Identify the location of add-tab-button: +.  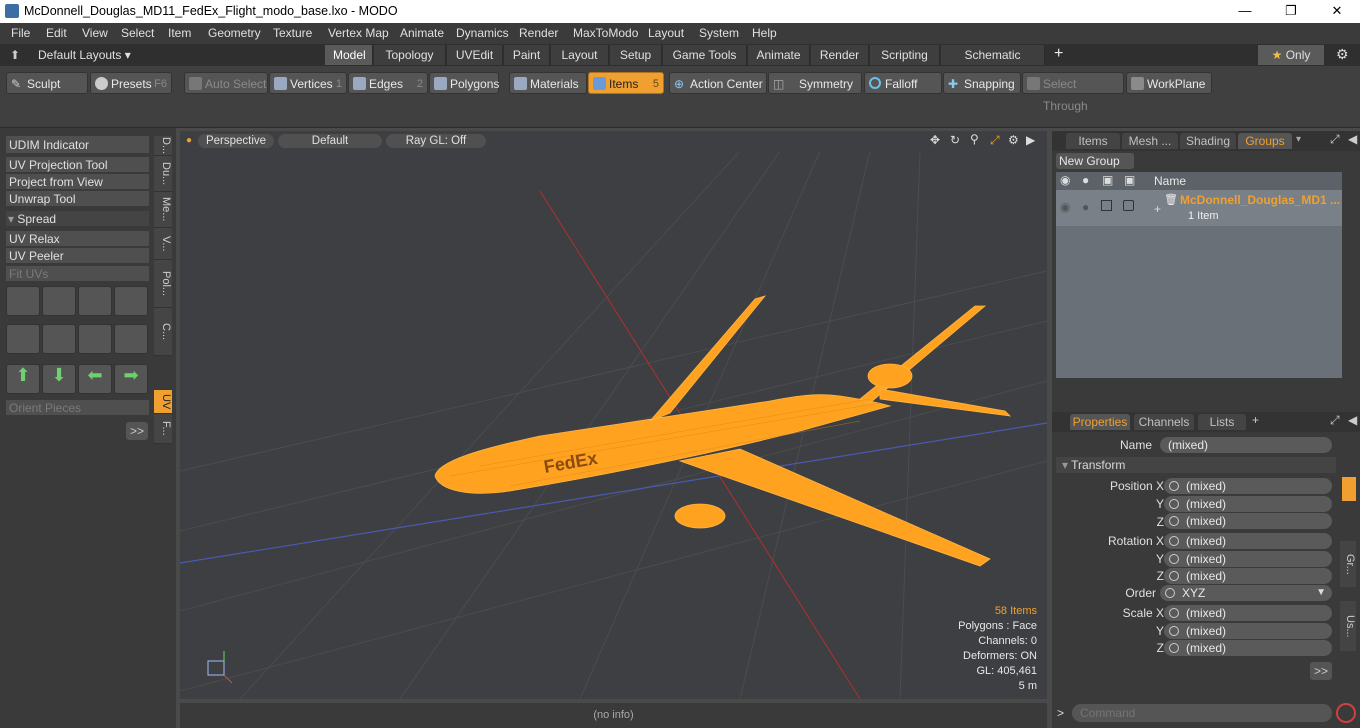
(1058, 54).